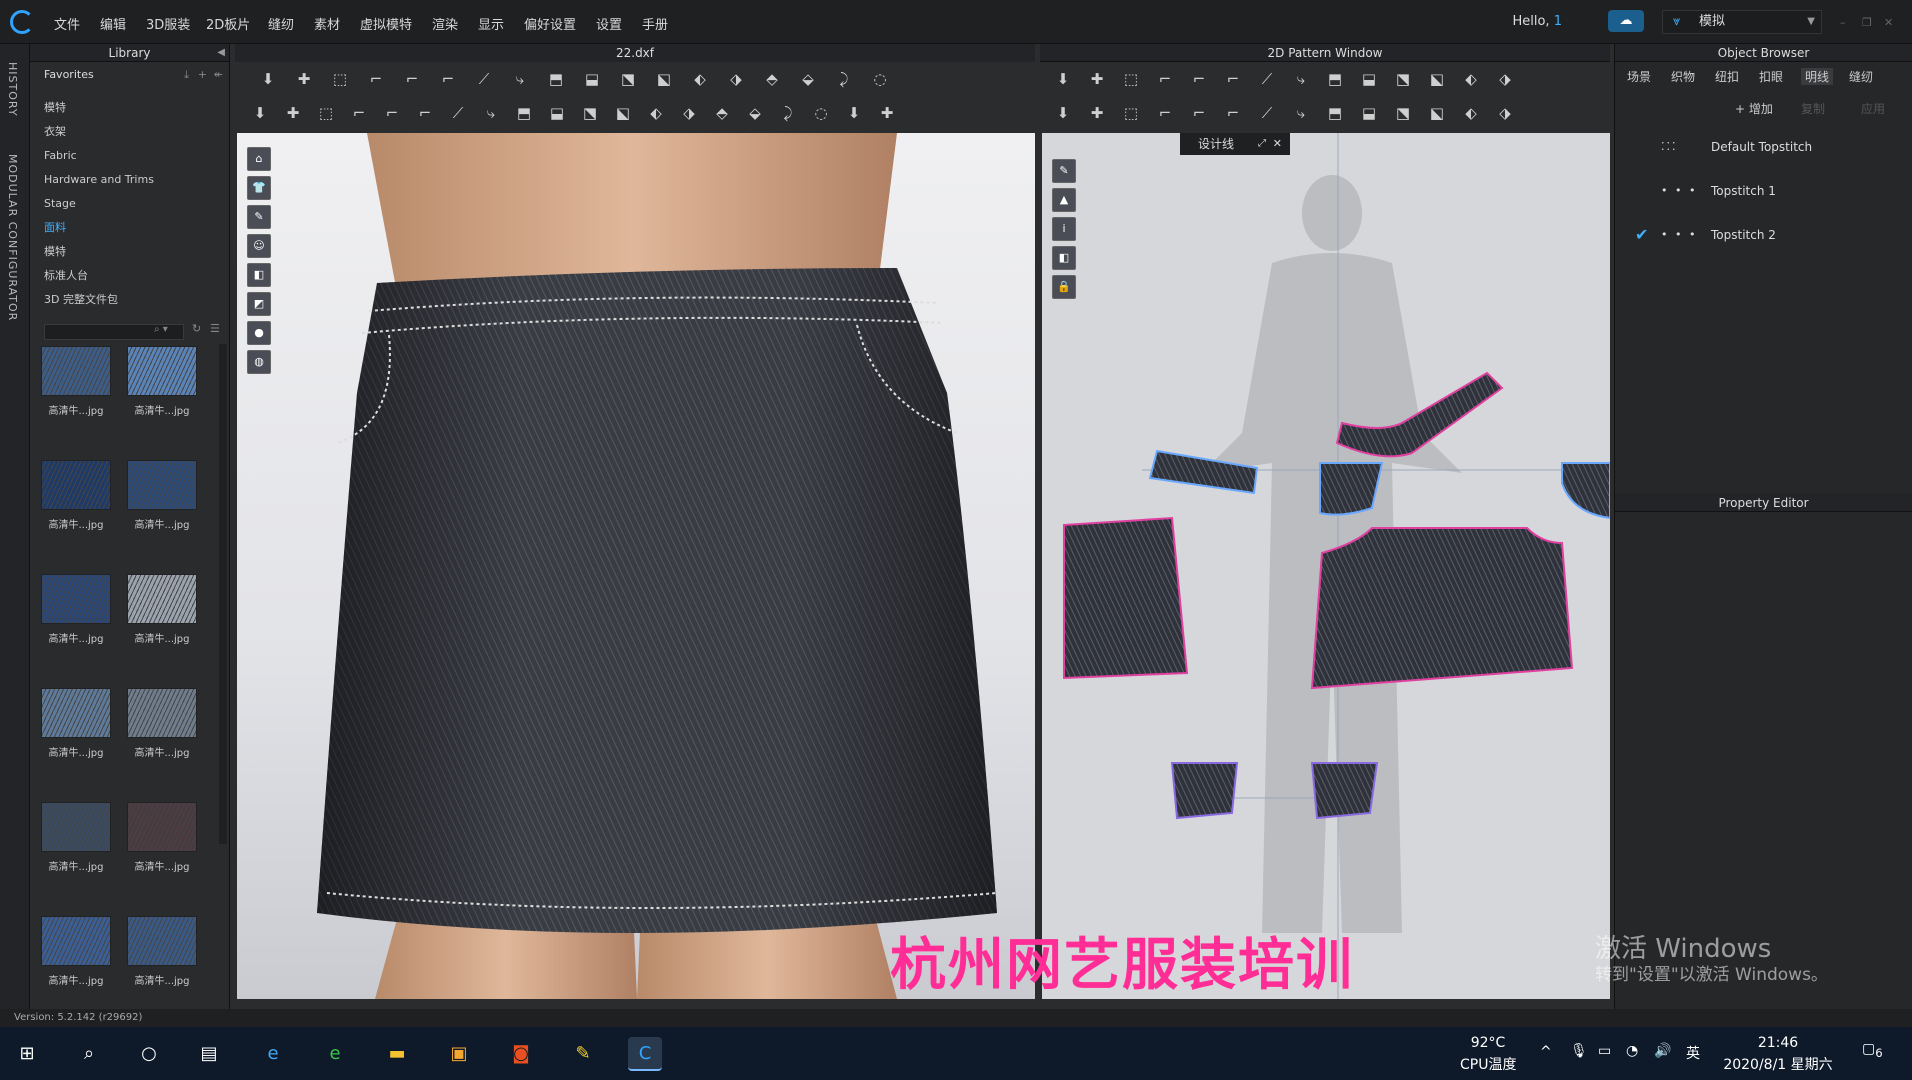 The width and height of the screenshot is (1912, 1080). I want to click on tab-history: HISTORY, so click(12, 89).